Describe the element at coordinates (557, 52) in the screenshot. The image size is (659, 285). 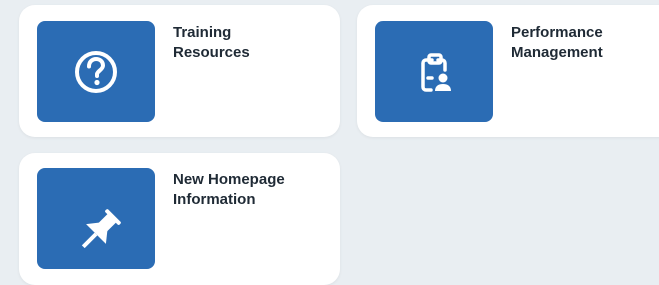
I see `tile-label-line2: Management` at that location.